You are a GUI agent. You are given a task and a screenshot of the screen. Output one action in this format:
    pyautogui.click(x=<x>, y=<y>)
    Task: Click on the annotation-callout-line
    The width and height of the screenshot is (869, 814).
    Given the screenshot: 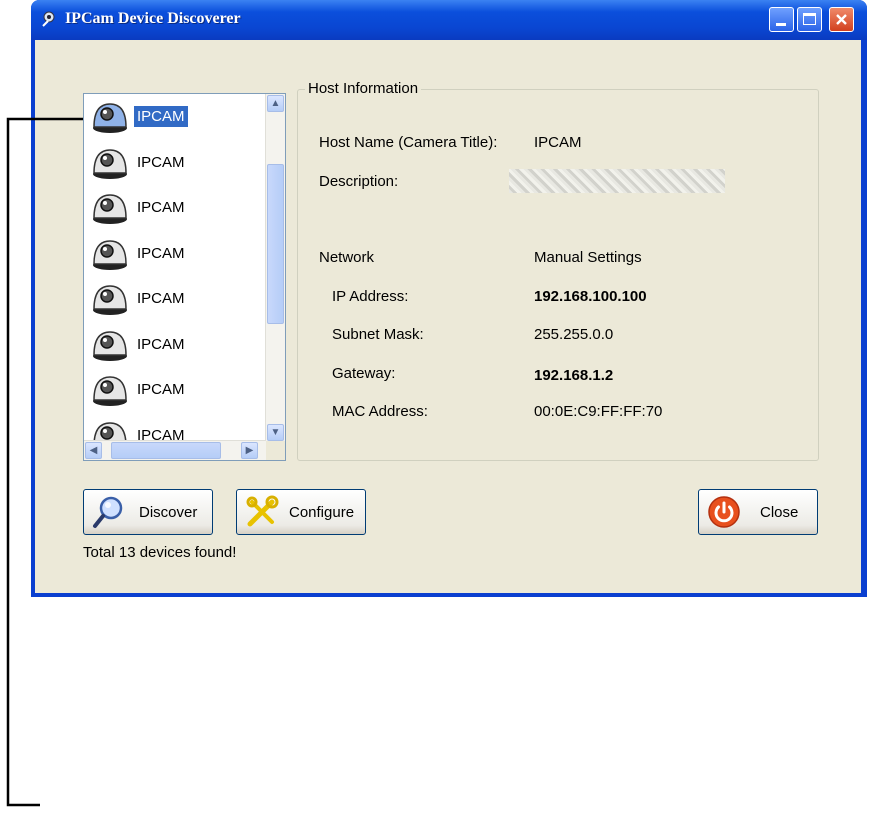 What is the action you would take?
    pyautogui.click(x=44, y=462)
    